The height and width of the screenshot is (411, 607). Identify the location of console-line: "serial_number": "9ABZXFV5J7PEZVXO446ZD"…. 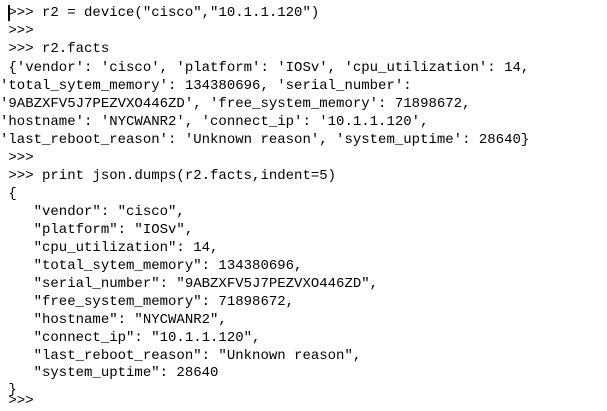
(189, 284).